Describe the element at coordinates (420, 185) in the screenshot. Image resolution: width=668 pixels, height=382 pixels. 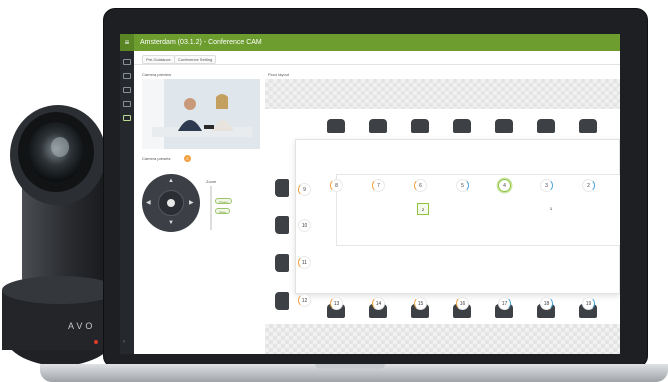
I see `seat-6: 6` at that location.